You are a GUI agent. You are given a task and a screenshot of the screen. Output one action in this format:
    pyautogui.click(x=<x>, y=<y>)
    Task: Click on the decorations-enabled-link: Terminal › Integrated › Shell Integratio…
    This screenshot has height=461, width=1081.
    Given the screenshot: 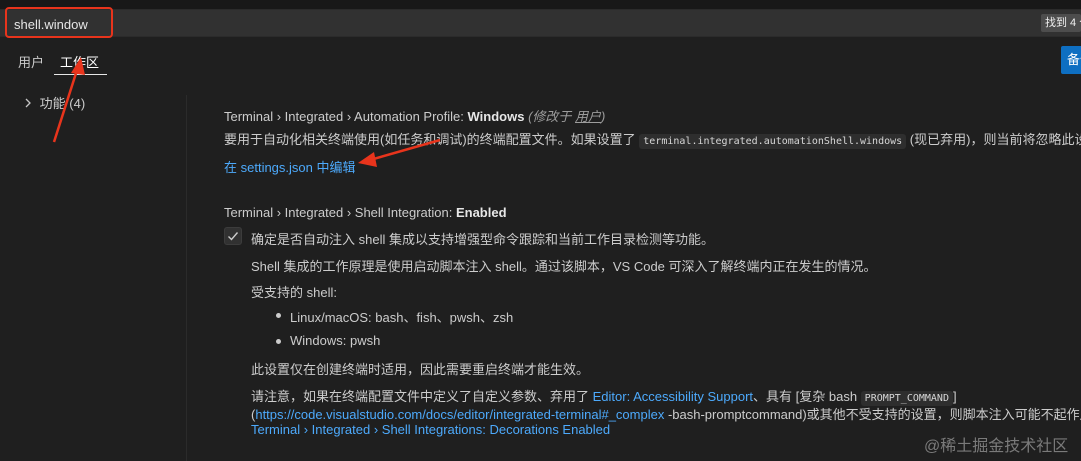 What is the action you would take?
    pyautogui.click(x=430, y=429)
    